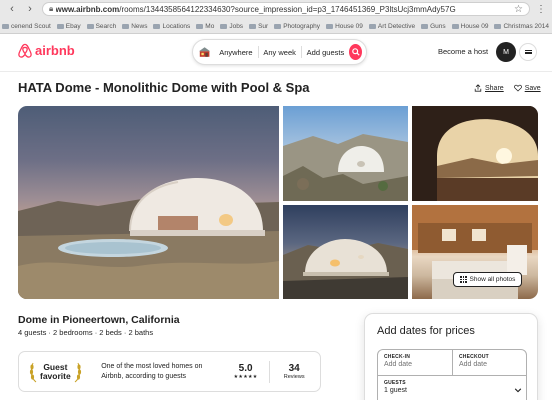  I want to click on browser-menu-icon: ⋮, so click(541, 9).